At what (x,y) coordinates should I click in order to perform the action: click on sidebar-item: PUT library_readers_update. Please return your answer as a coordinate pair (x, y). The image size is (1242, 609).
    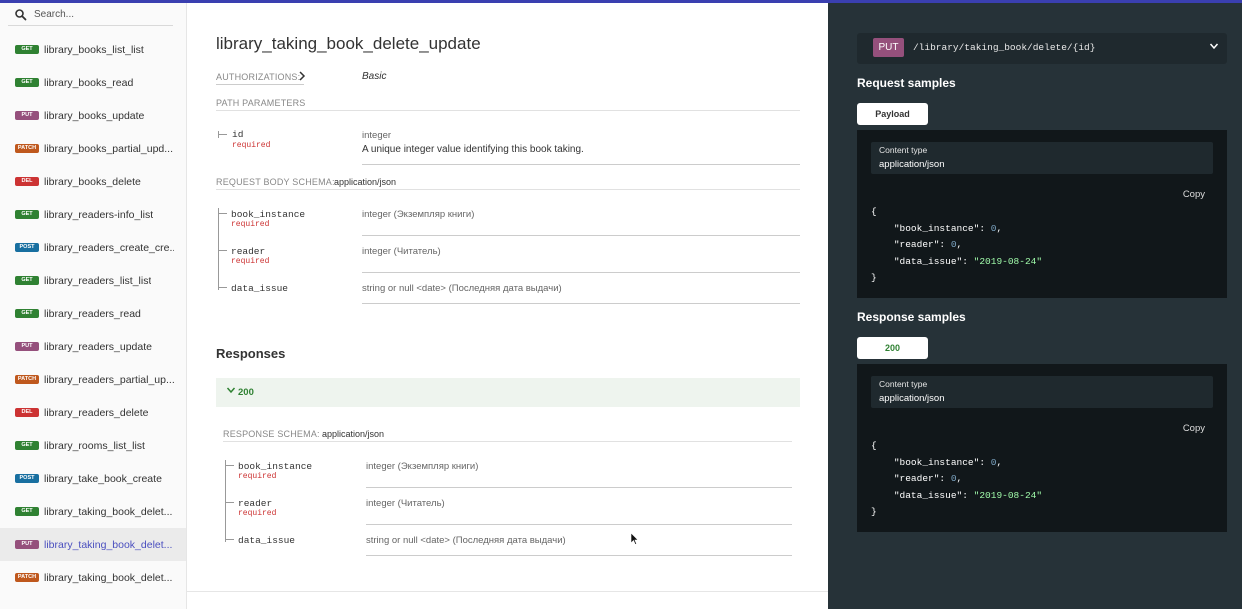
    Looking at the image, I should click on (93, 346).